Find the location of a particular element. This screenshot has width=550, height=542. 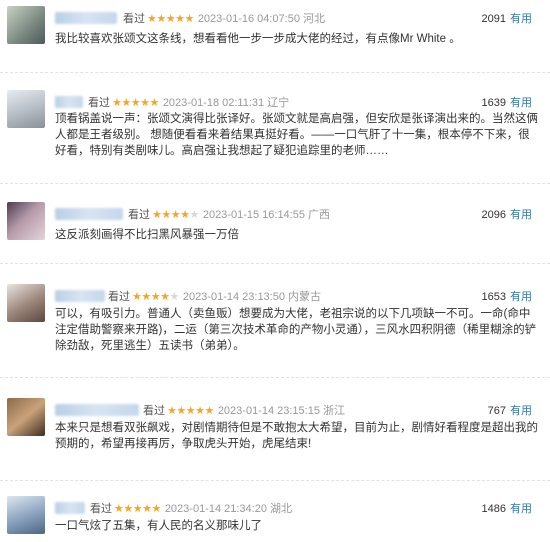

vote-area: 767 有用 is located at coordinates (510, 410).